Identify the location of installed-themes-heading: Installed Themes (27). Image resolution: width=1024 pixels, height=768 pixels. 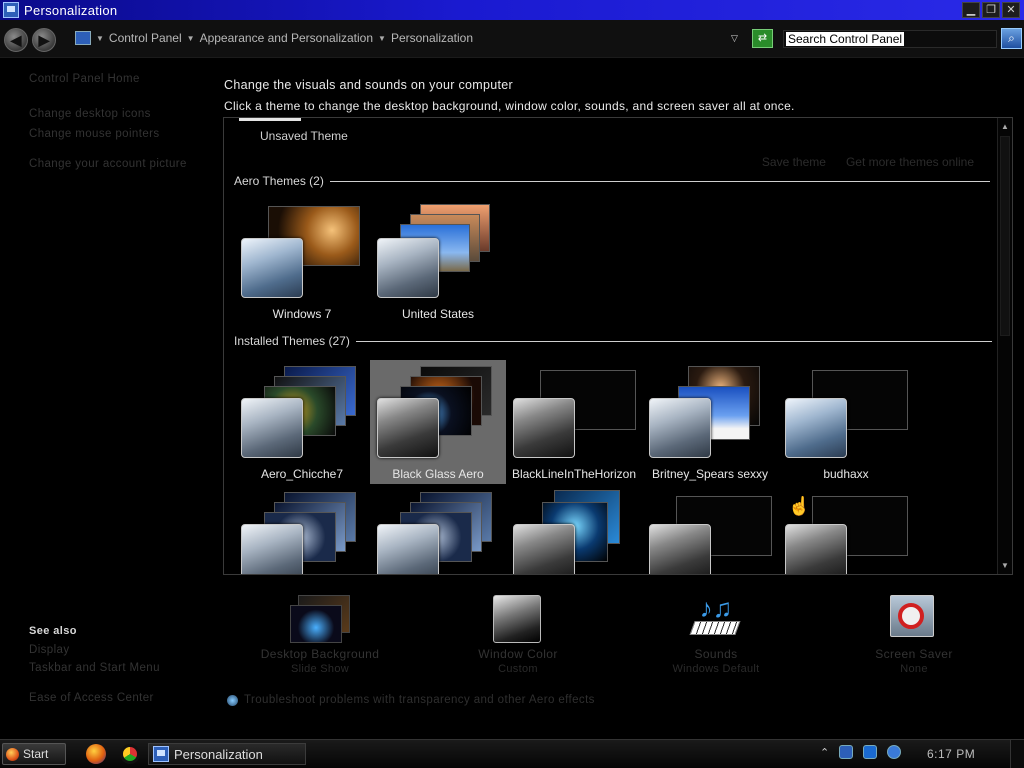
(613, 341).